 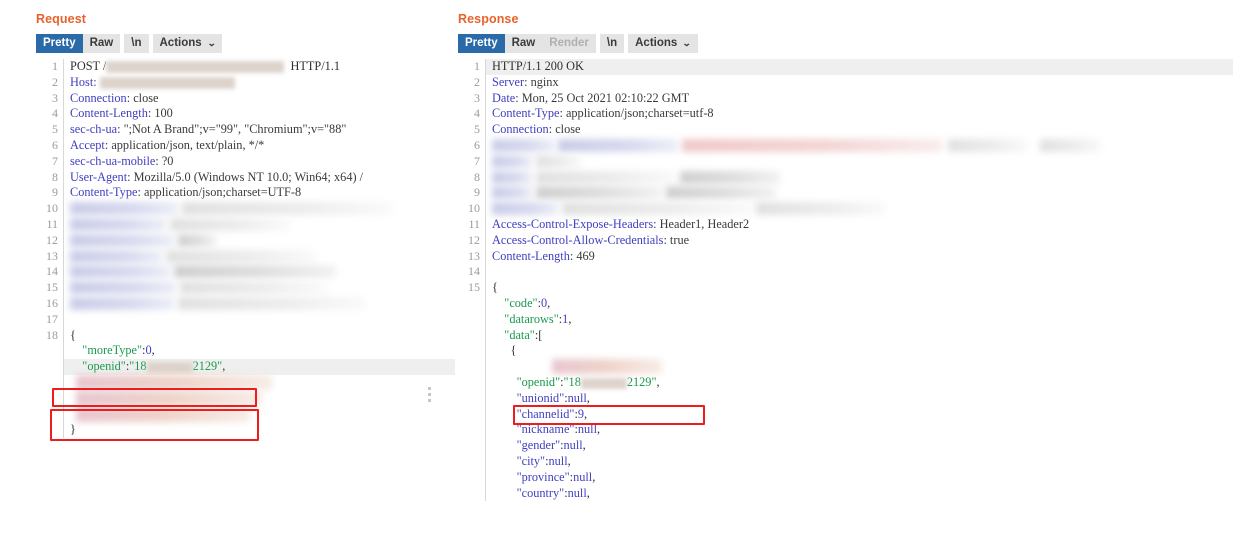 I want to click on line-number: 1, so click(x=477, y=66).